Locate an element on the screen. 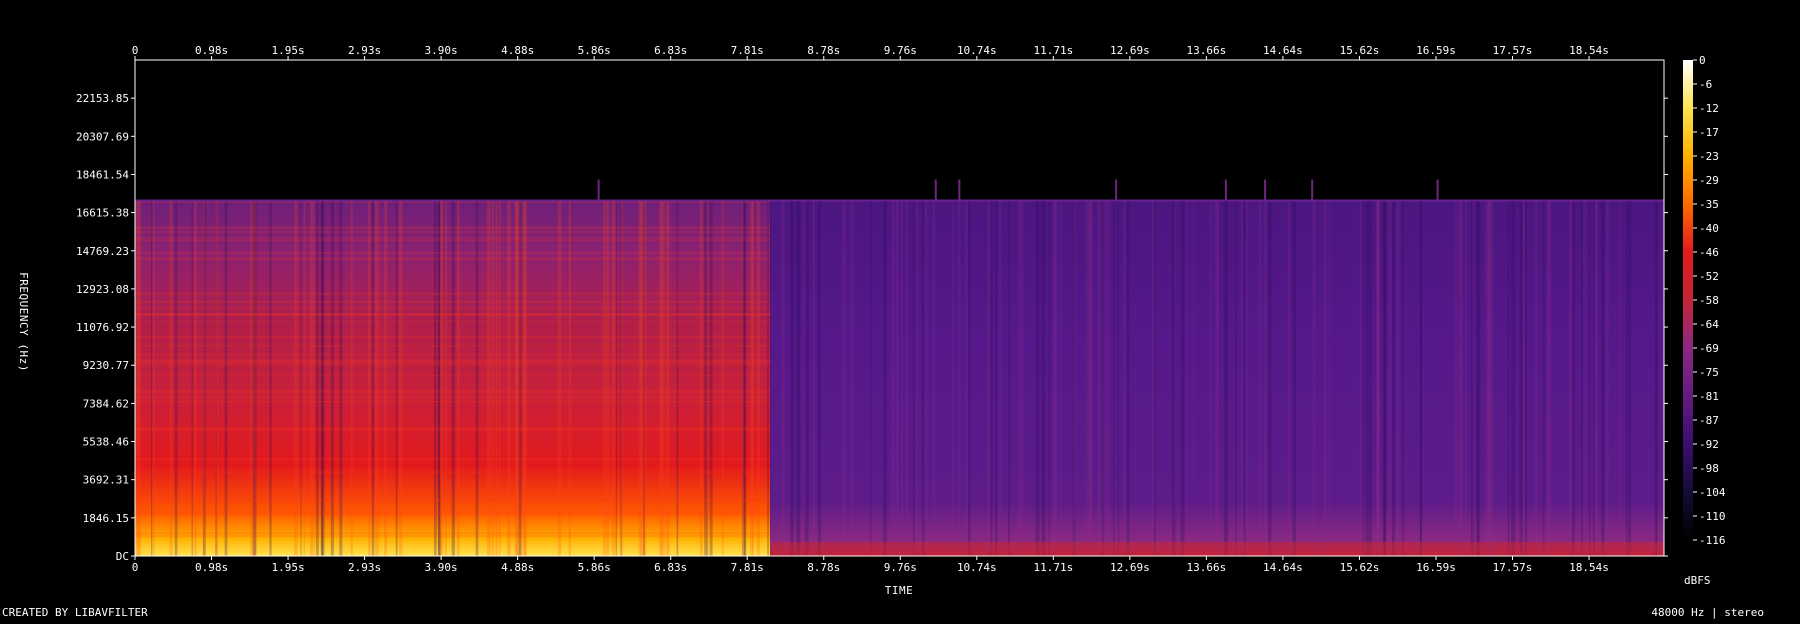 This screenshot has width=1800, height=624. footer-credit: CREATED BY LIBAVFILTER is located at coordinates (75, 612).